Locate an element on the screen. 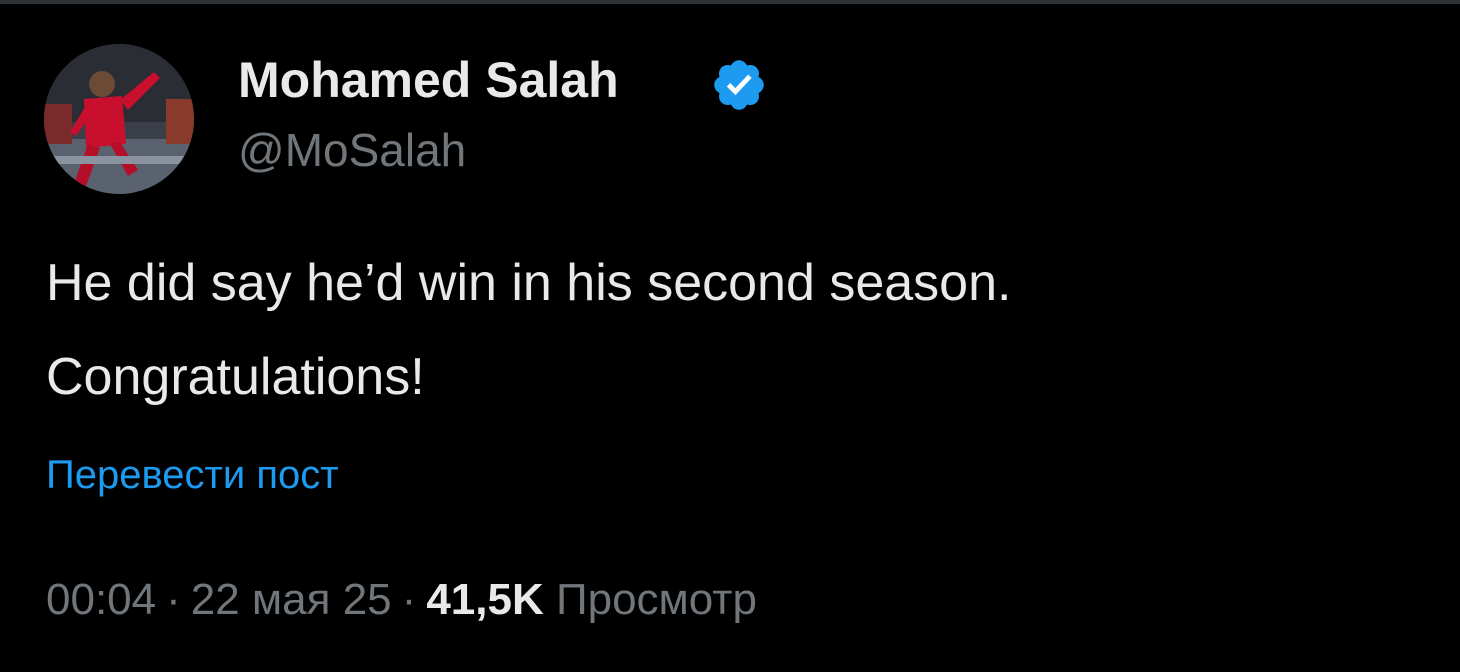 Image resolution: width=1460 pixels, height=672 pixels. post-date: 22 мая 25 is located at coordinates (291, 599).